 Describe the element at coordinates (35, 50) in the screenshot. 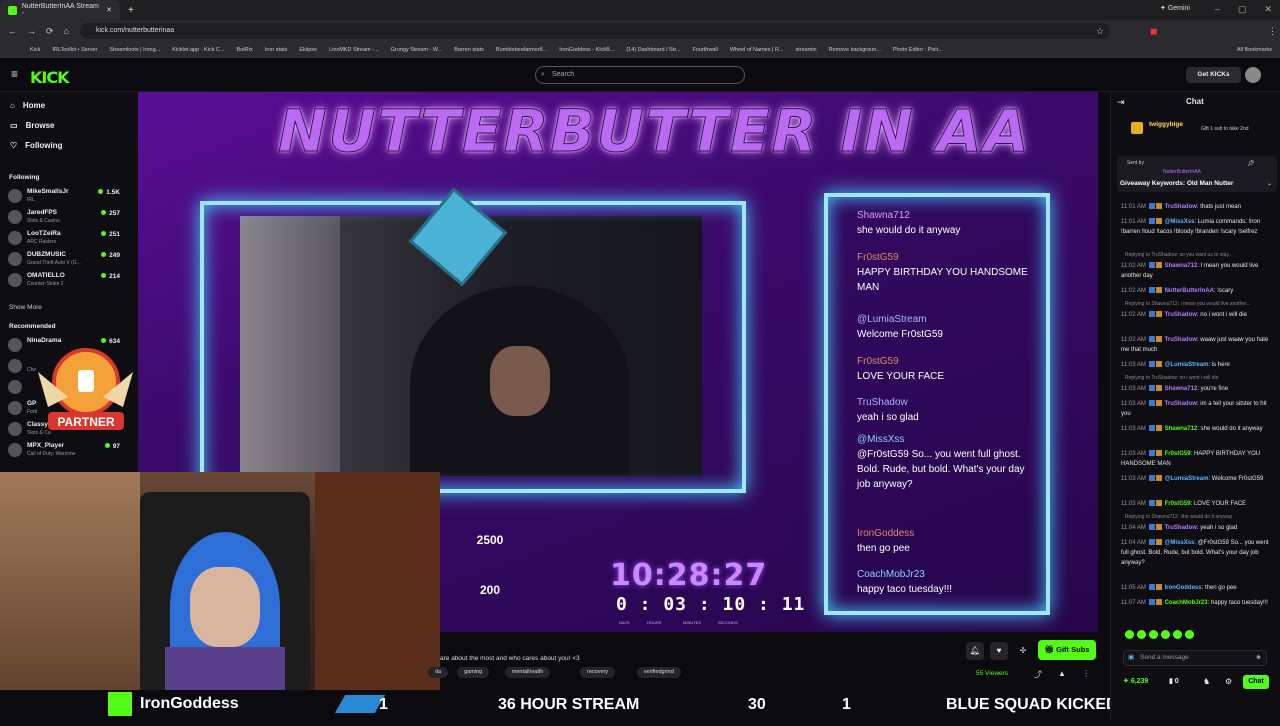

I see `bookmark-item: Kick` at that location.